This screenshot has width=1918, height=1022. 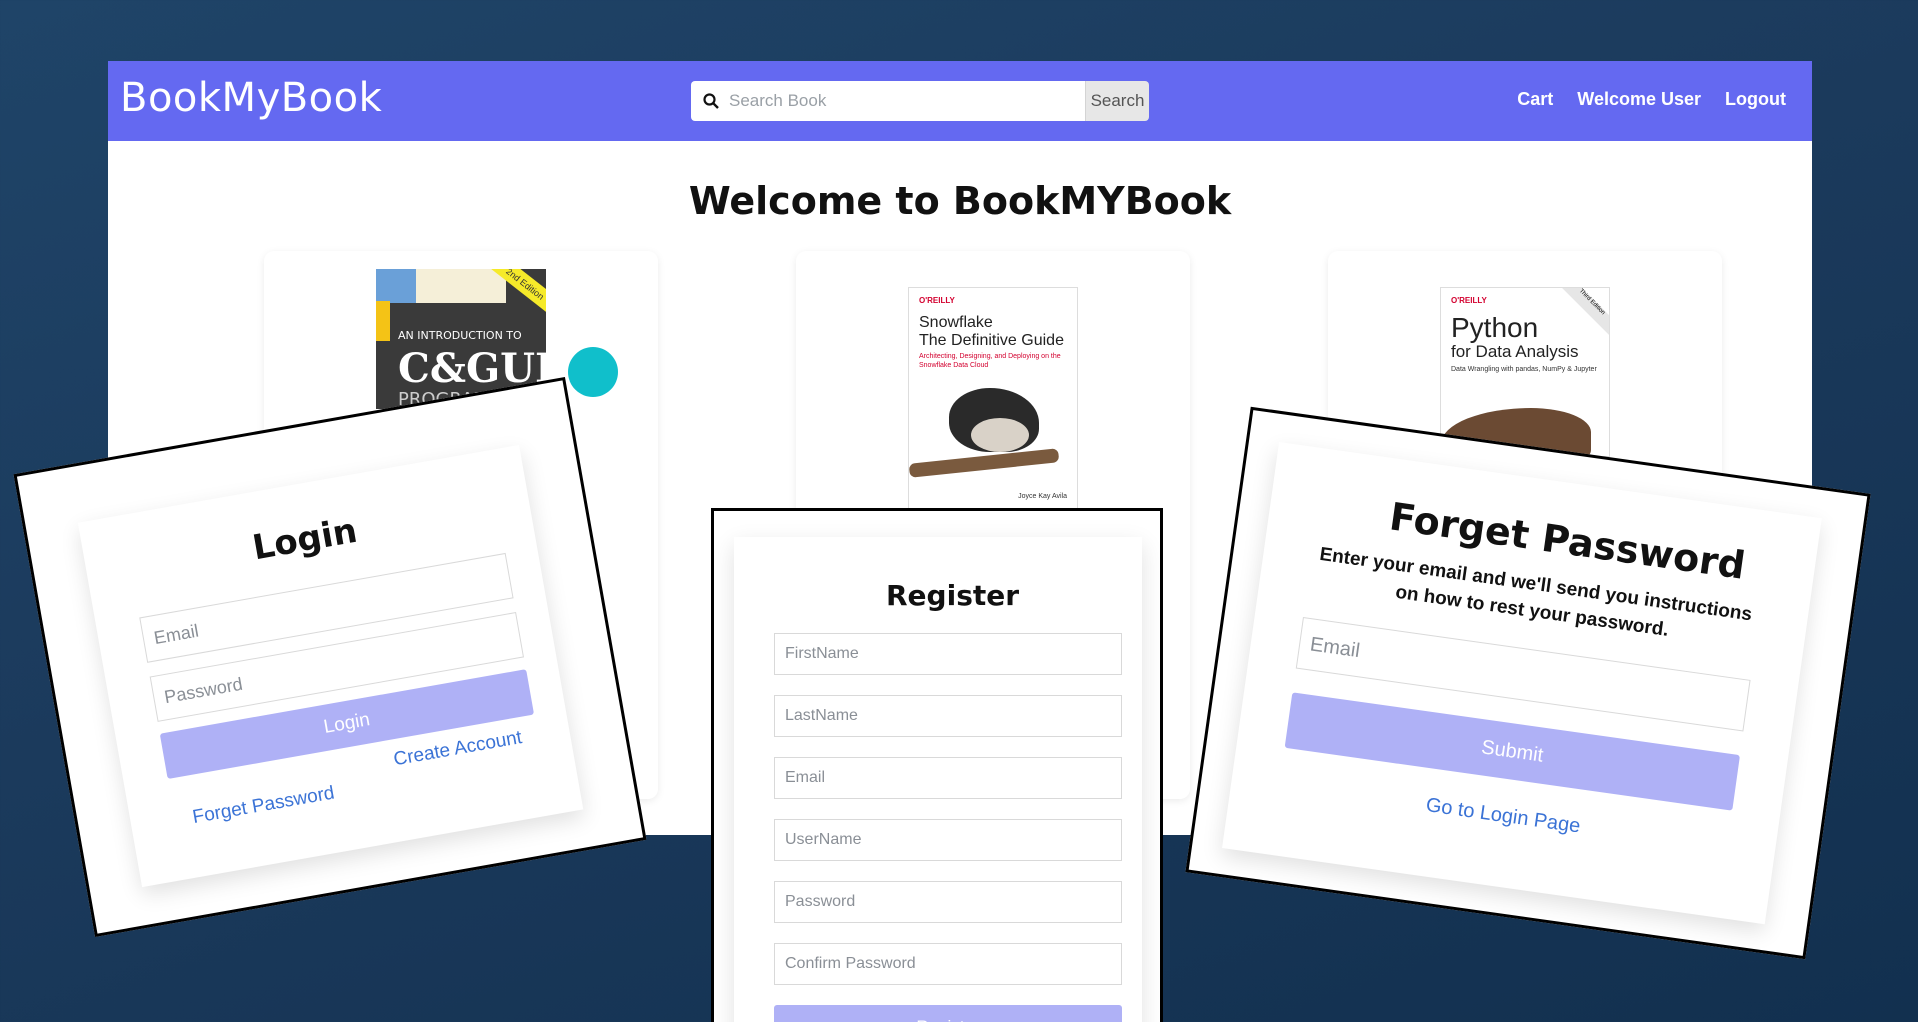 What do you see at coordinates (948, 964) in the screenshot?
I see `confirm-password-input` at bounding box center [948, 964].